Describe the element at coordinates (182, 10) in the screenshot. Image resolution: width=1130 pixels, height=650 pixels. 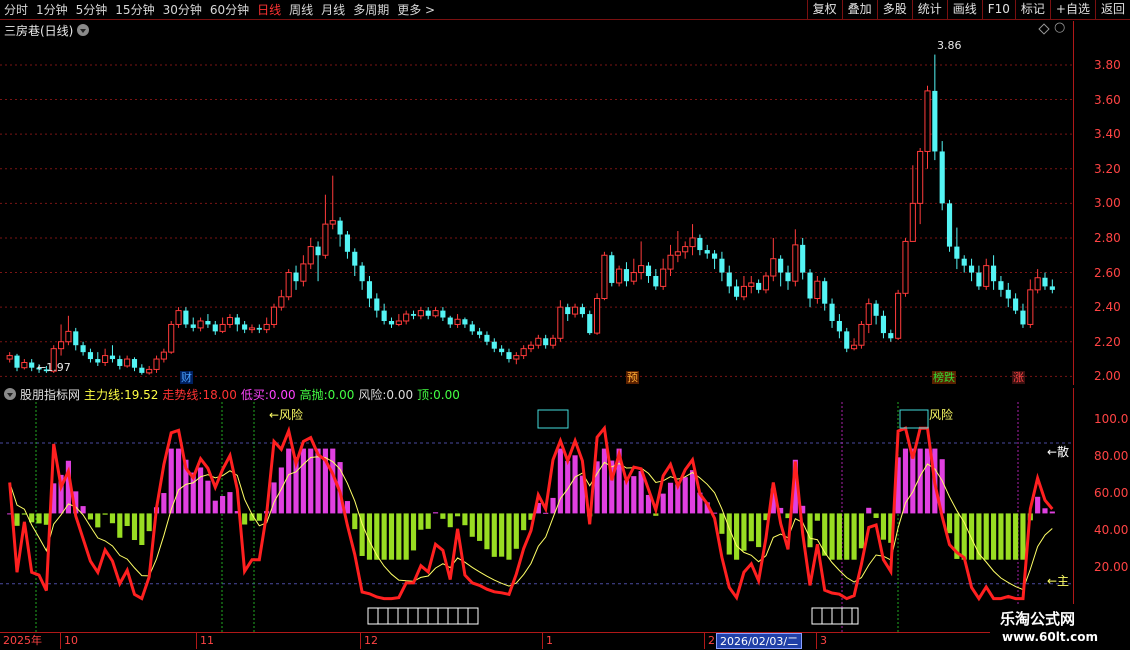
I see `period-tab: 30分钟` at that location.